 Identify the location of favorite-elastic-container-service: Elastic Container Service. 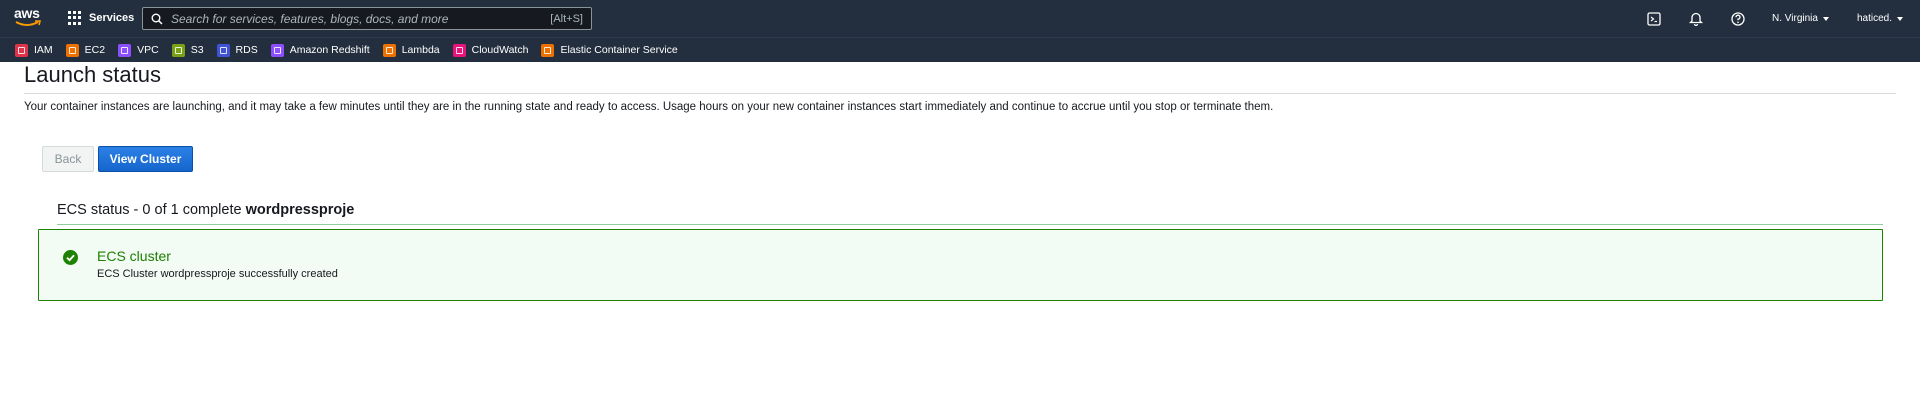
(609, 50).